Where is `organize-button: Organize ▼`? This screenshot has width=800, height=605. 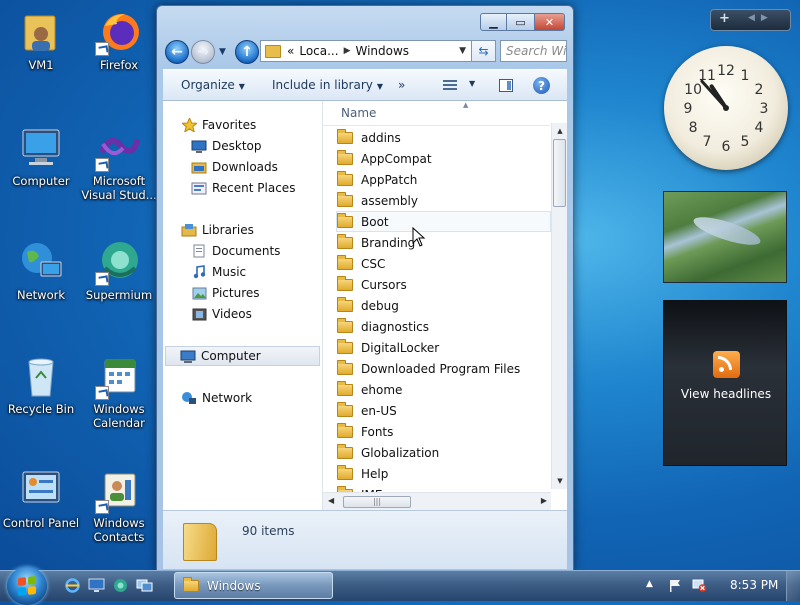 organize-button: Organize ▼ is located at coordinates (213, 85).